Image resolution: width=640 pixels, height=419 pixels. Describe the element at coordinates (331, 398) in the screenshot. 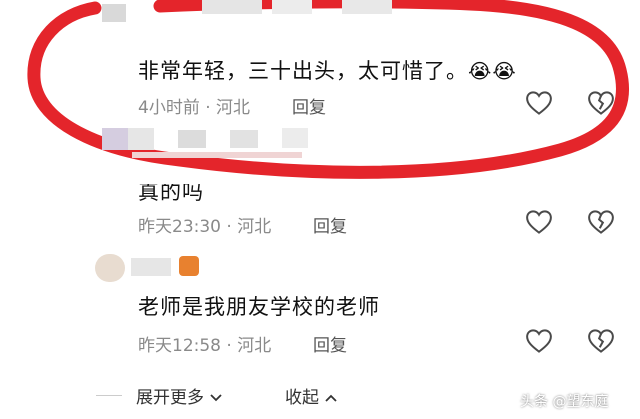

I see `chevron-up-icon` at that location.